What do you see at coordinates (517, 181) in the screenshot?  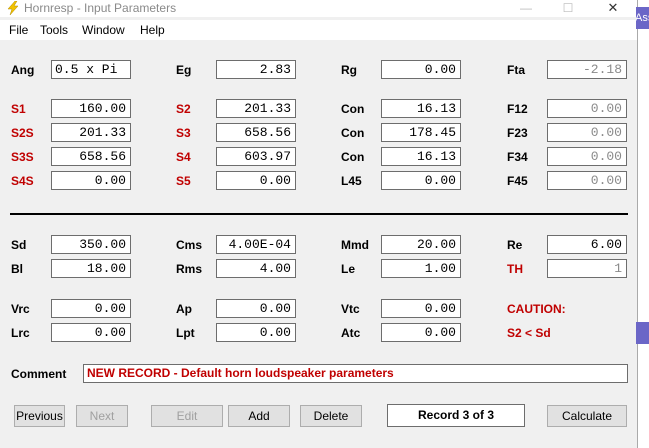 I see `f45-label: F45` at bounding box center [517, 181].